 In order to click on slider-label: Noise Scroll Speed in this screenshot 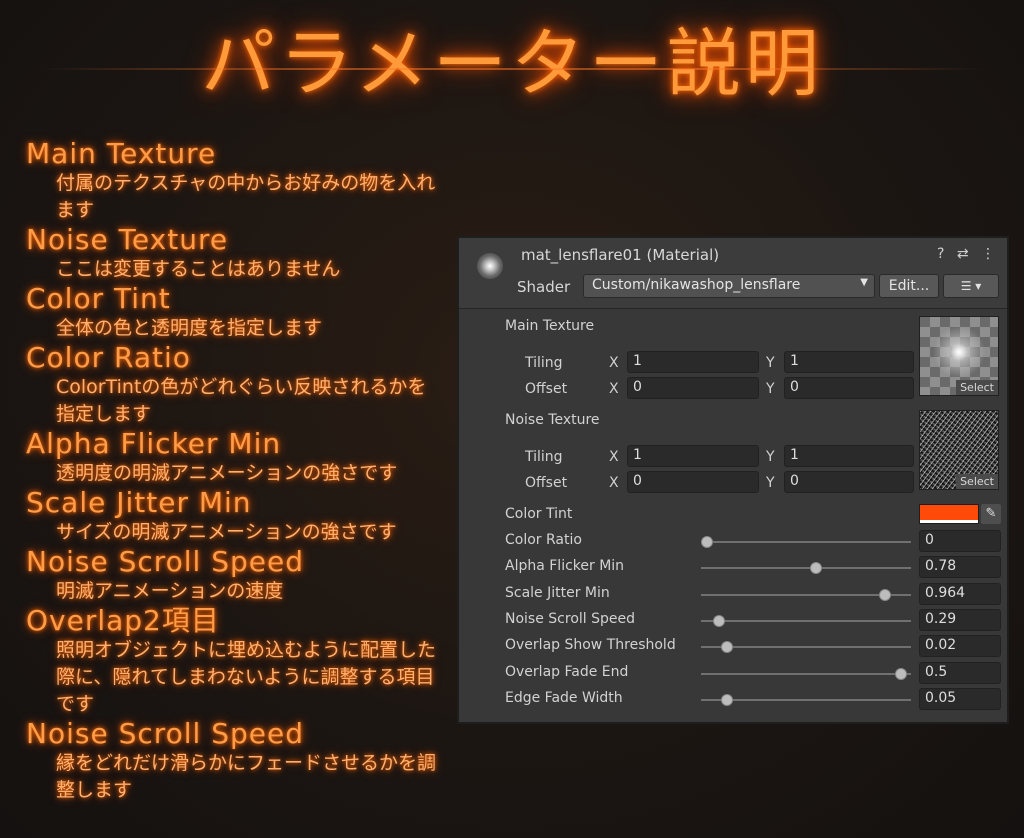, I will do `click(570, 619)`.